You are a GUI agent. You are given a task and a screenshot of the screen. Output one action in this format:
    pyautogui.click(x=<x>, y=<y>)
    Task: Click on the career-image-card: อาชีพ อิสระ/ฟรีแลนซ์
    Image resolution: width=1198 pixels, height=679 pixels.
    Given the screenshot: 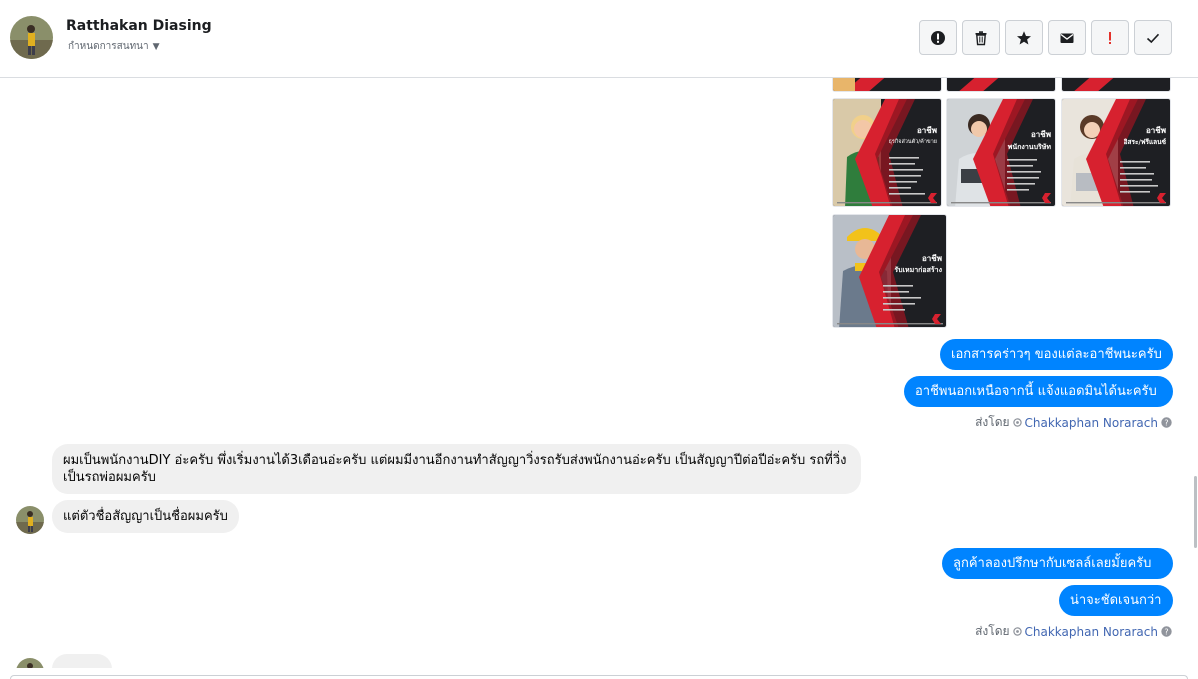 What is the action you would take?
    pyautogui.click(x=1116, y=152)
    